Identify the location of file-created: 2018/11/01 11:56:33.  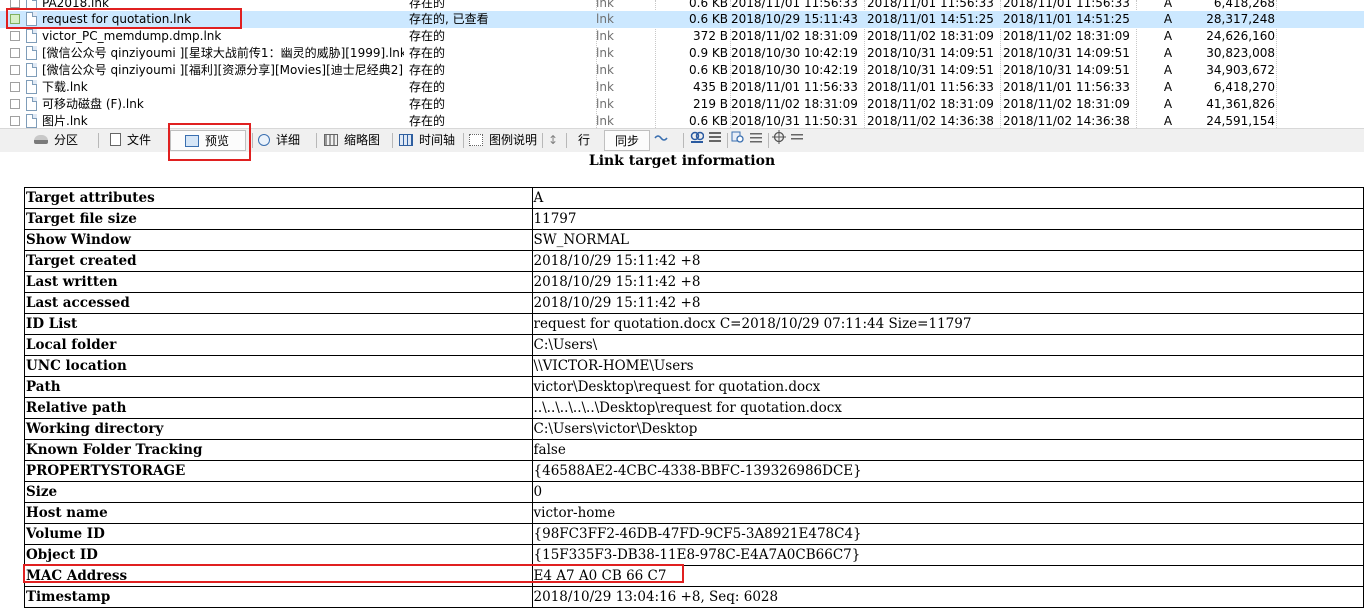
(794, 87).